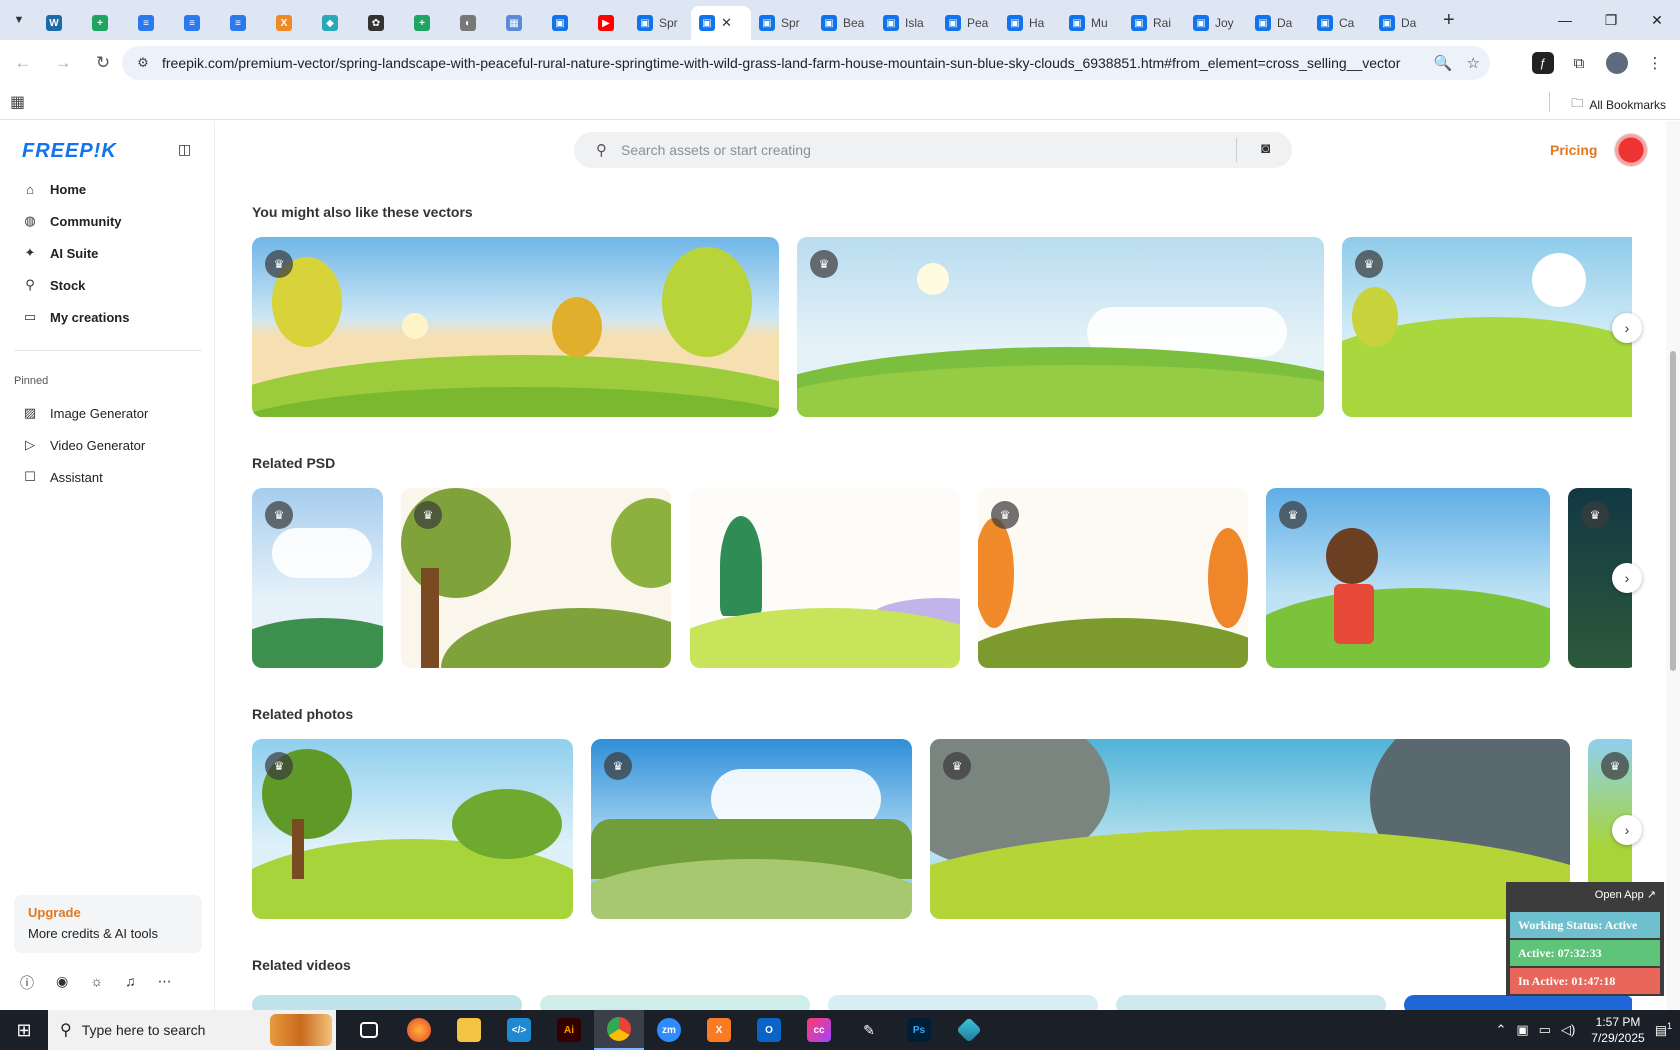 The image size is (1680, 1050). I want to click on search-input: Search assets or start creating, so click(716, 150).